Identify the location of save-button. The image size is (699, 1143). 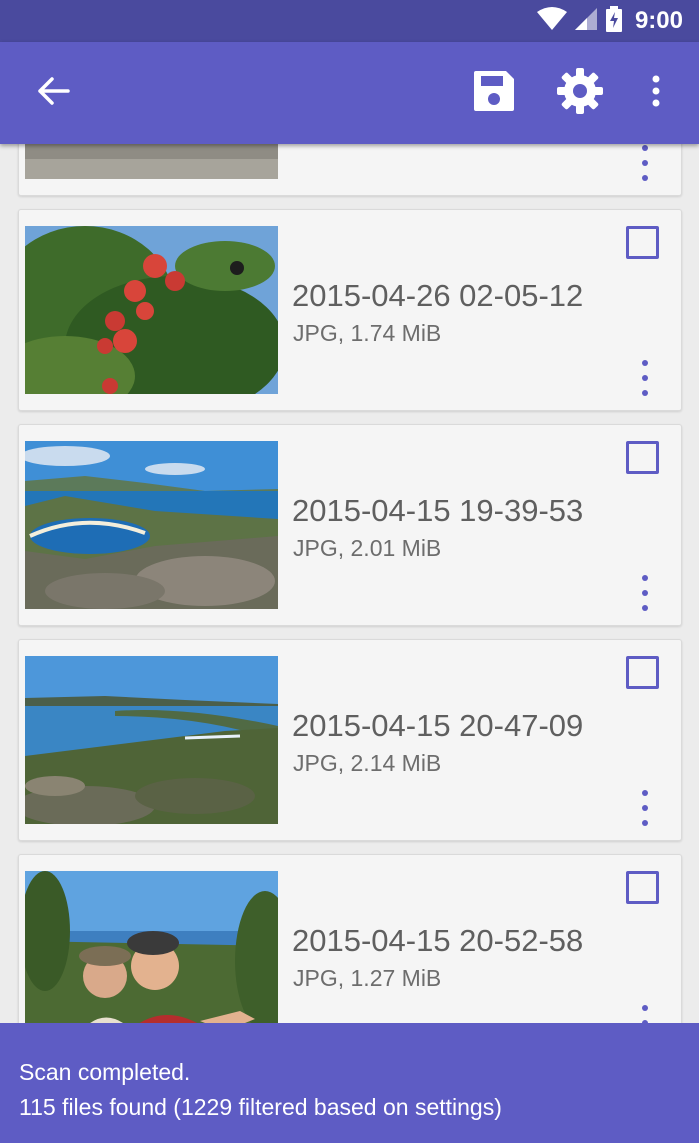
(494, 93).